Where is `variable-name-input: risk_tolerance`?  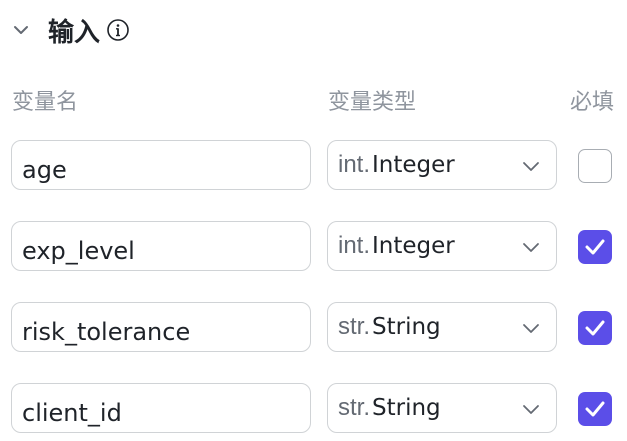
variable-name-input: risk_tolerance is located at coordinates (161, 327).